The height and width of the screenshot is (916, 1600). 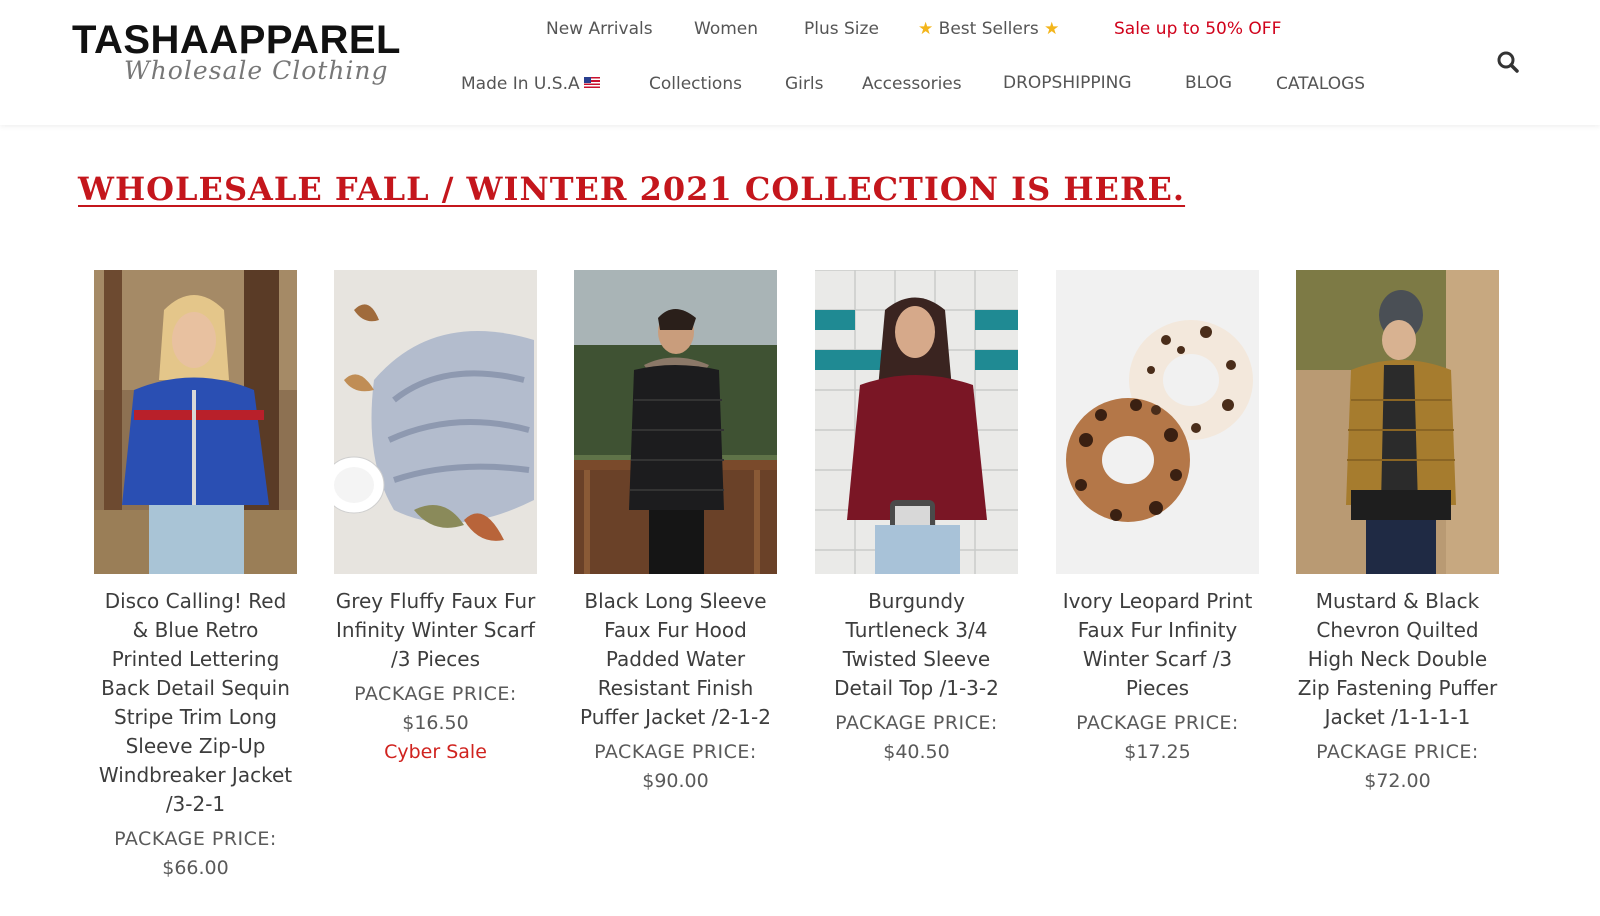 I want to click on nav-best-sellers-label: Best Sellers, so click(x=988, y=29).